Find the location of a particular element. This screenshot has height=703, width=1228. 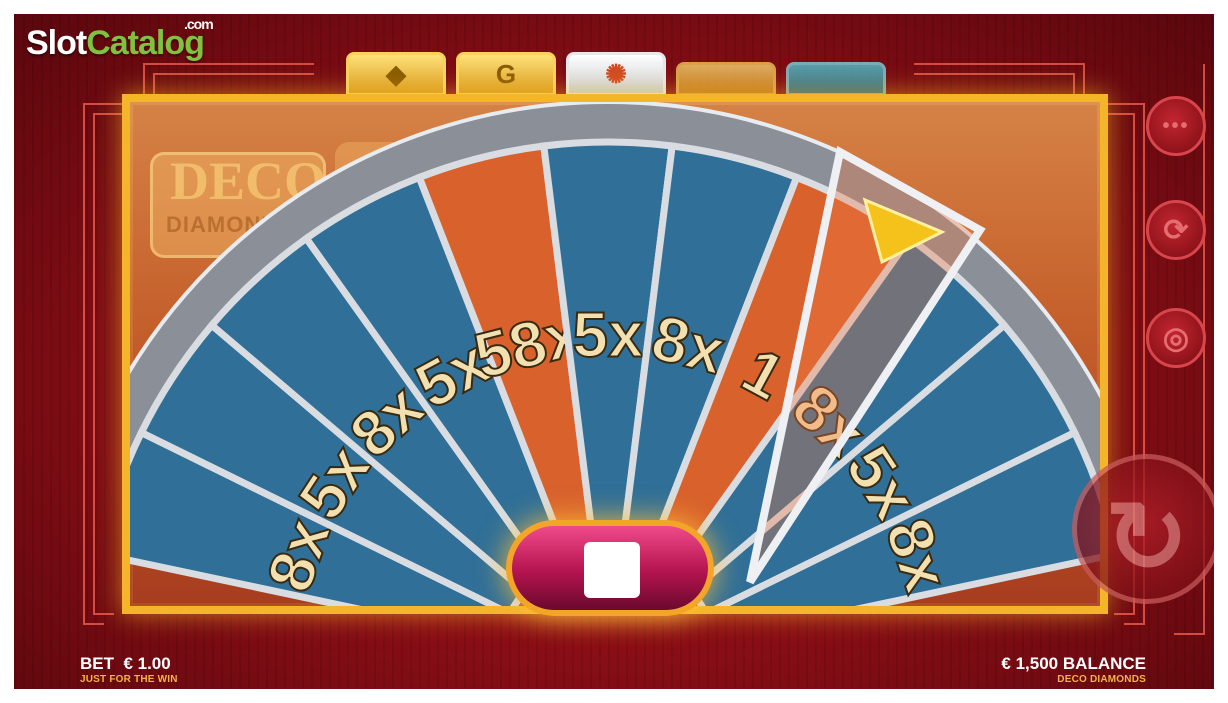

stop-icon is located at coordinates (612, 570).